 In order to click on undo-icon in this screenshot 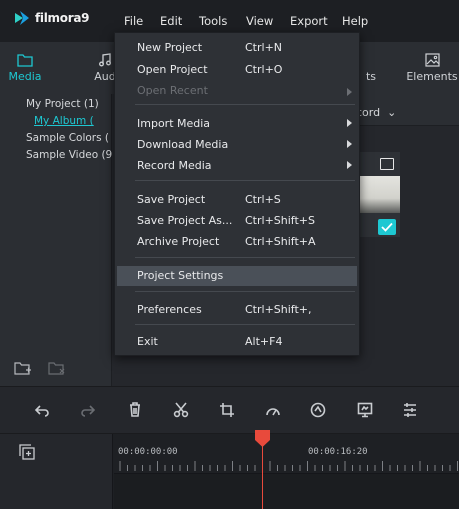, I will do `click(42, 410)`.